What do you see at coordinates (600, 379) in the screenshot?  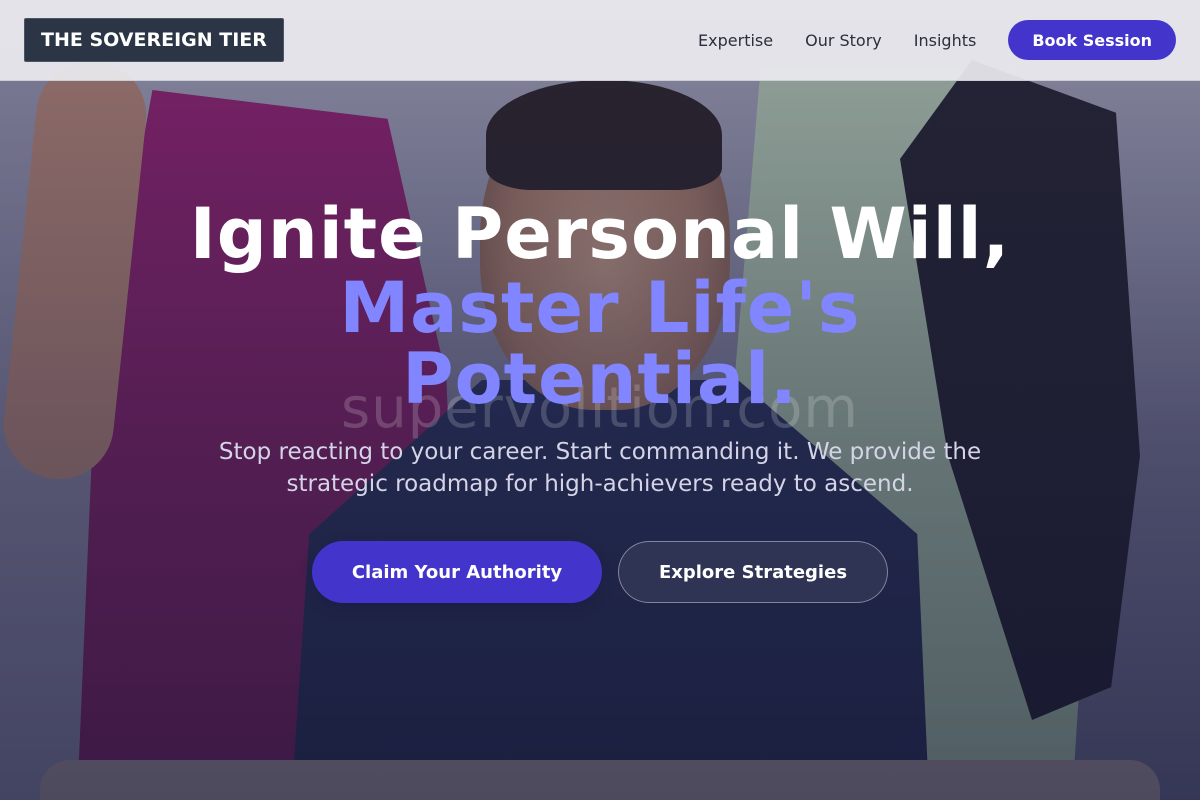 I see `hero-headline-line-3: Potential.` at bounding box center [600, 379].